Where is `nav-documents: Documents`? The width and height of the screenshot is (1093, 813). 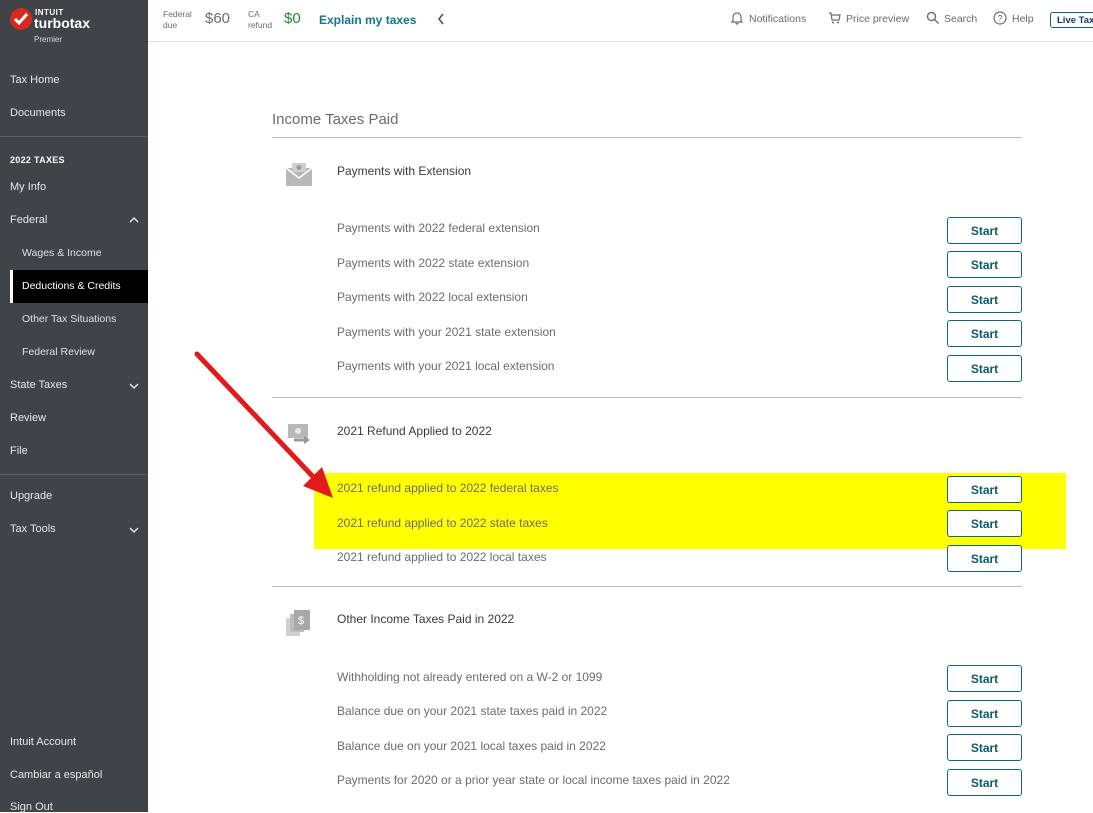 nav-documents: Documents is located at coordinates (38, 113).